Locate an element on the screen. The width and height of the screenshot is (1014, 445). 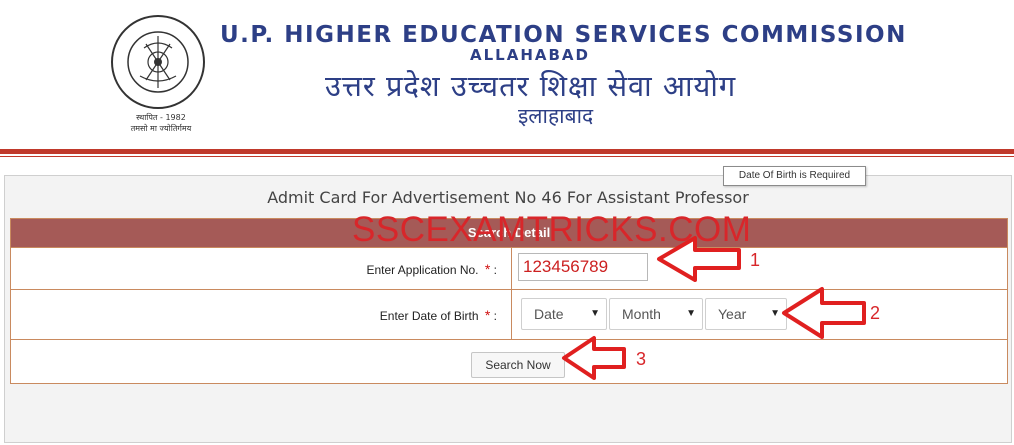
month-select-value: Month is located at coordinates (641, 314).